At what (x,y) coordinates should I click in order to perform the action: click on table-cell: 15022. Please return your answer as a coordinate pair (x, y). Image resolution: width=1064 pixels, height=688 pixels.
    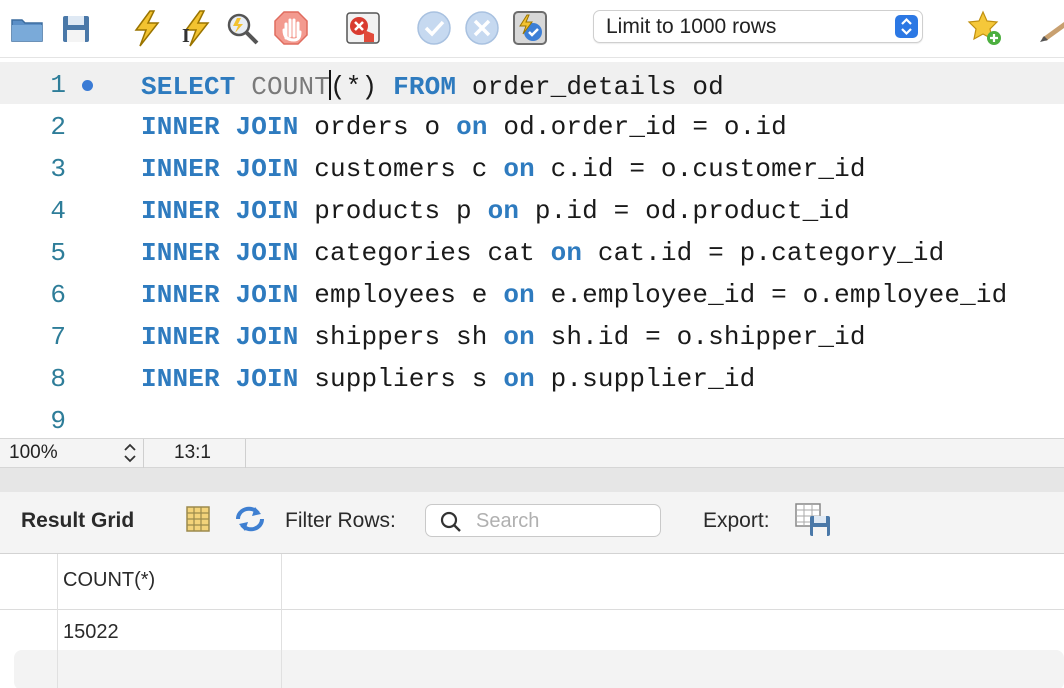
    Looking at the image, I should click on (170, 630).